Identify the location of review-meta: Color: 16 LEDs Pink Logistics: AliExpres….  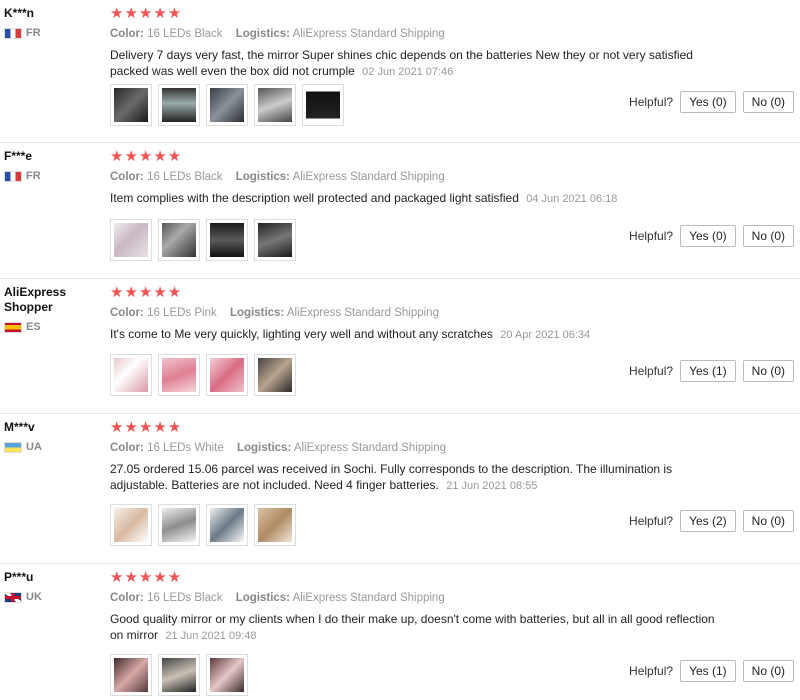
(451, 313).